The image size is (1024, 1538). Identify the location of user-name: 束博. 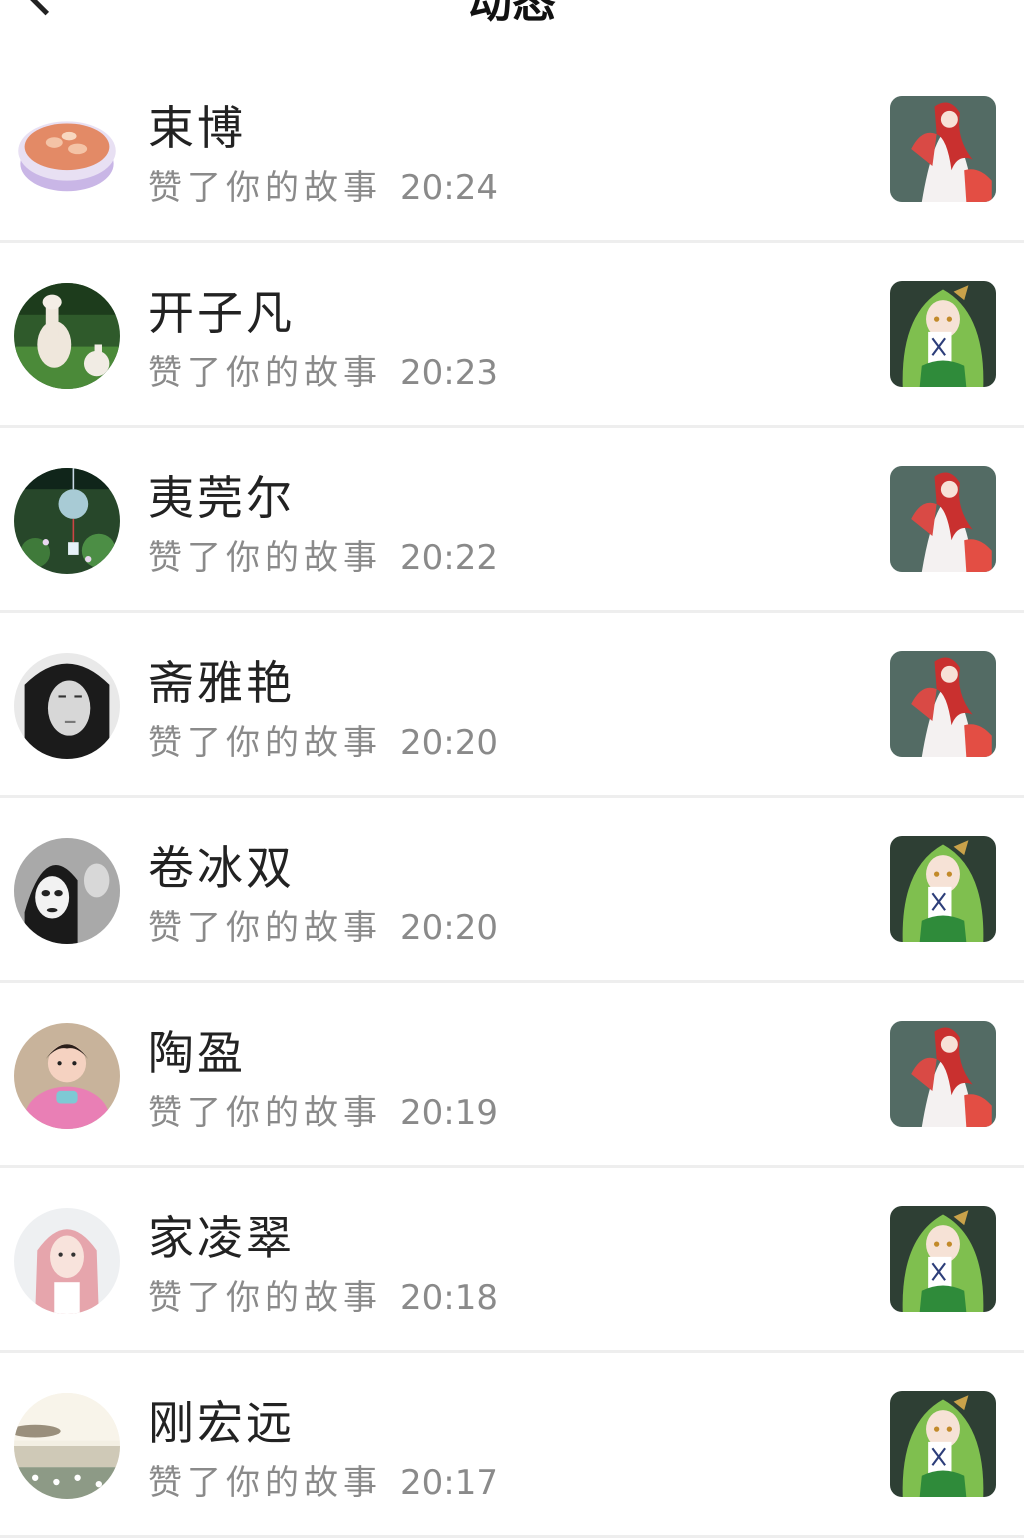
(197, 125).